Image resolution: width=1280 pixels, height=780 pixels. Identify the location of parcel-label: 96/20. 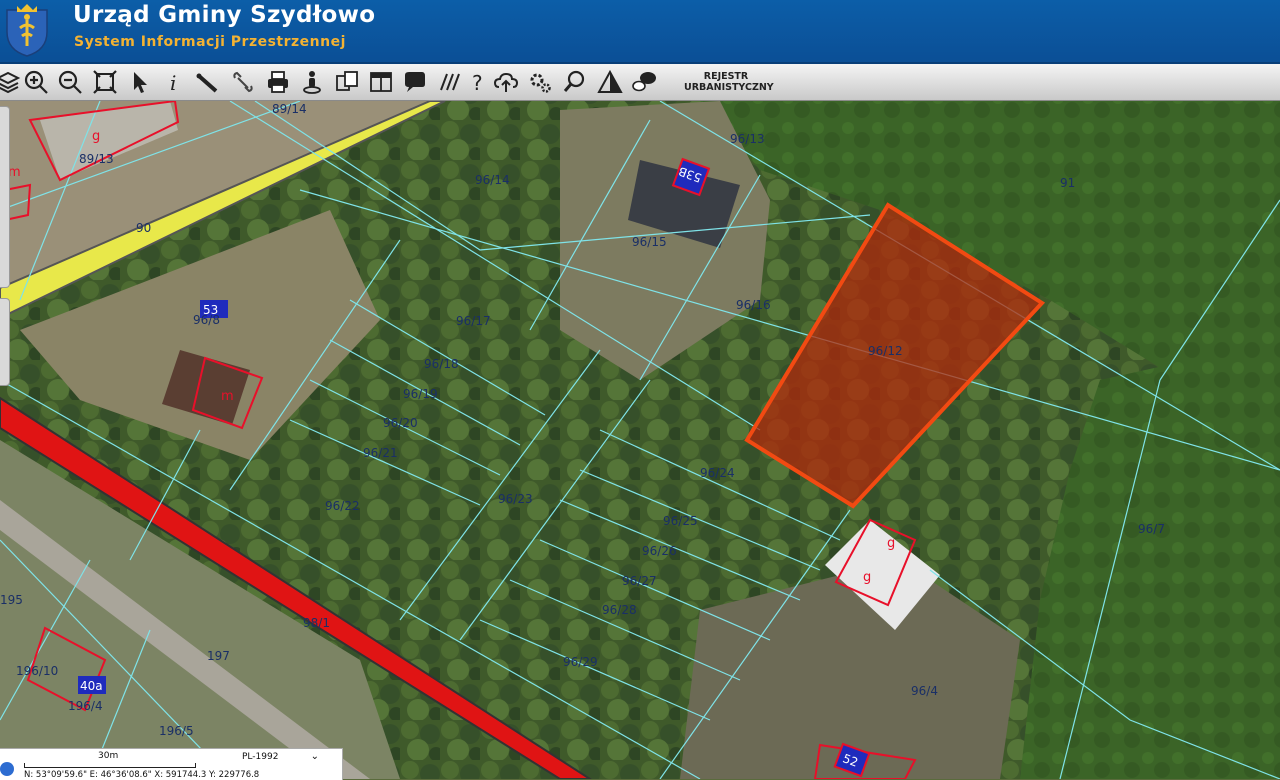
(400, 423).